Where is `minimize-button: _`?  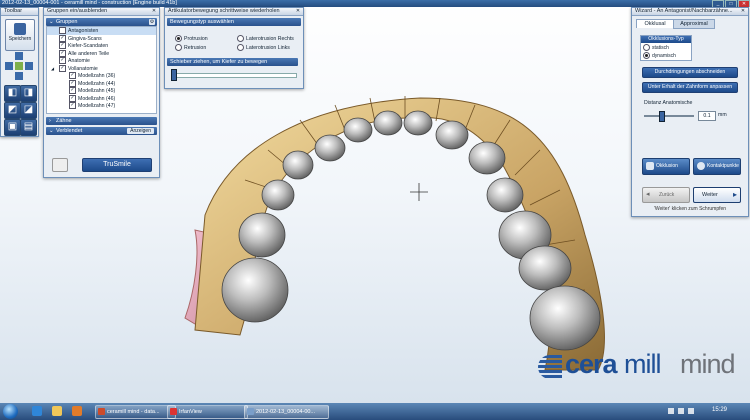 minimize-button: _ is located at coordinates (718, 3).